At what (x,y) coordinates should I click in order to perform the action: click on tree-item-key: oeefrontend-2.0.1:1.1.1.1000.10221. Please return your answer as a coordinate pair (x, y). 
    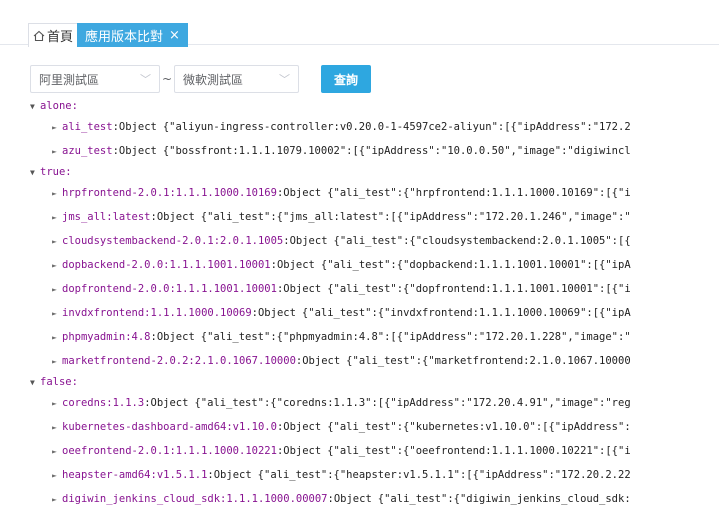
    Looking at the image, I should click on (169, 451).